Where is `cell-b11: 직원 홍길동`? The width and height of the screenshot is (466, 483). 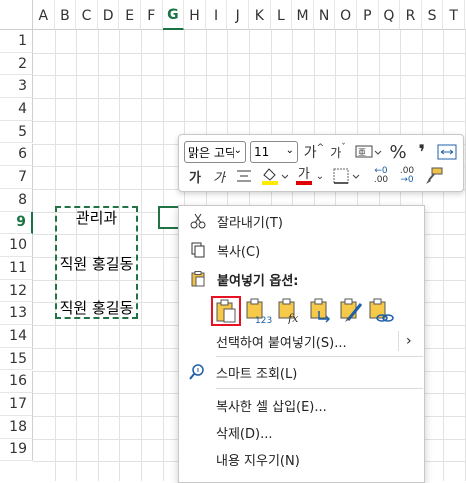 cell-b11: 직원 홍길동 is located at coordinates (96, 263).